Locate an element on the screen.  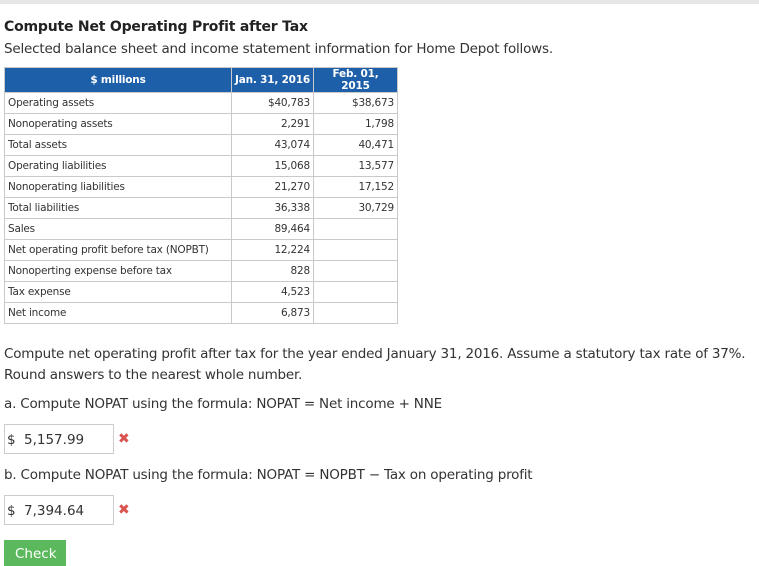
value-2015: 40,471 is located at coordinates (355, 145).